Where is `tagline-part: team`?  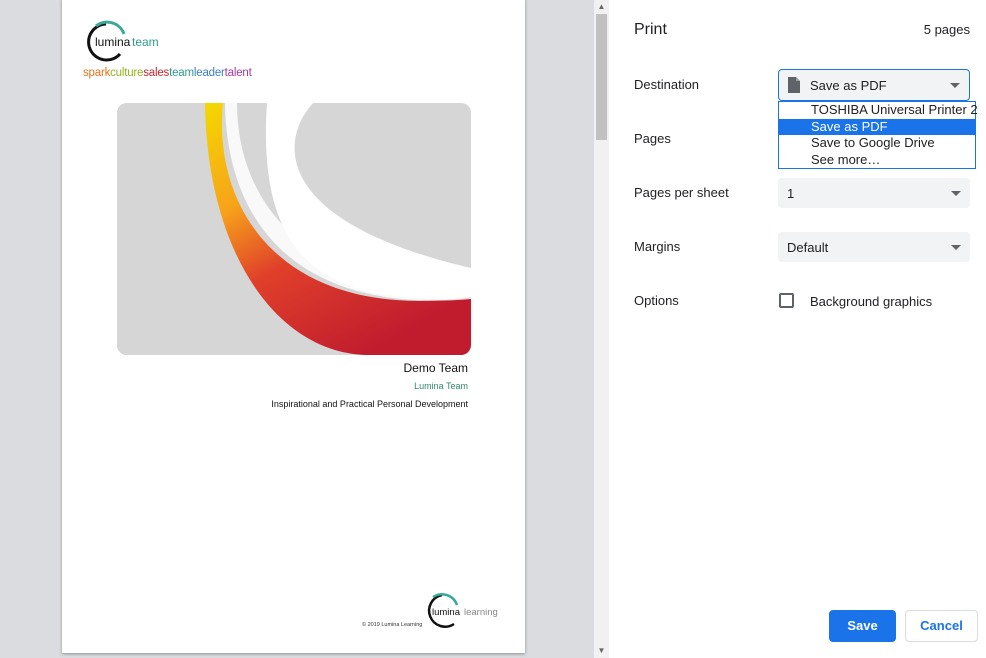 tagline-part: team is located at coordinates (181, 73).